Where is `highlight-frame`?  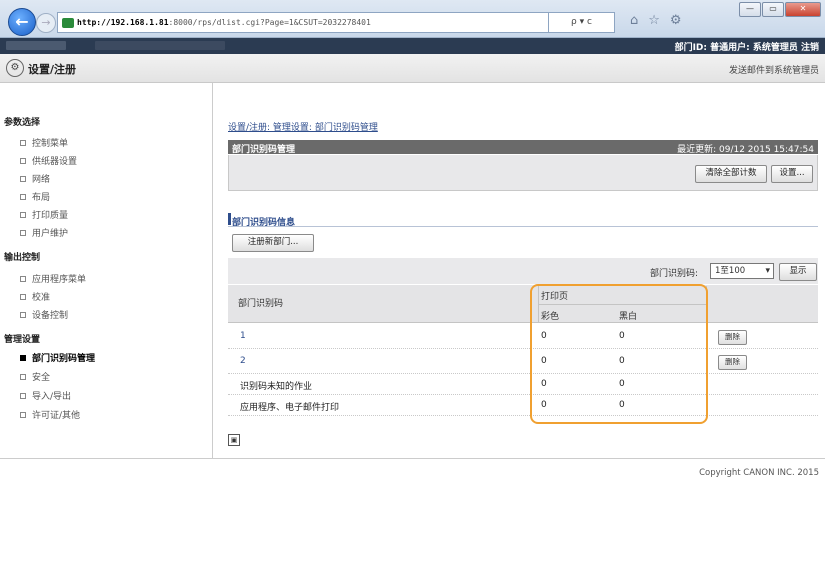
highlight-frame is located at coordinates (619, 354).